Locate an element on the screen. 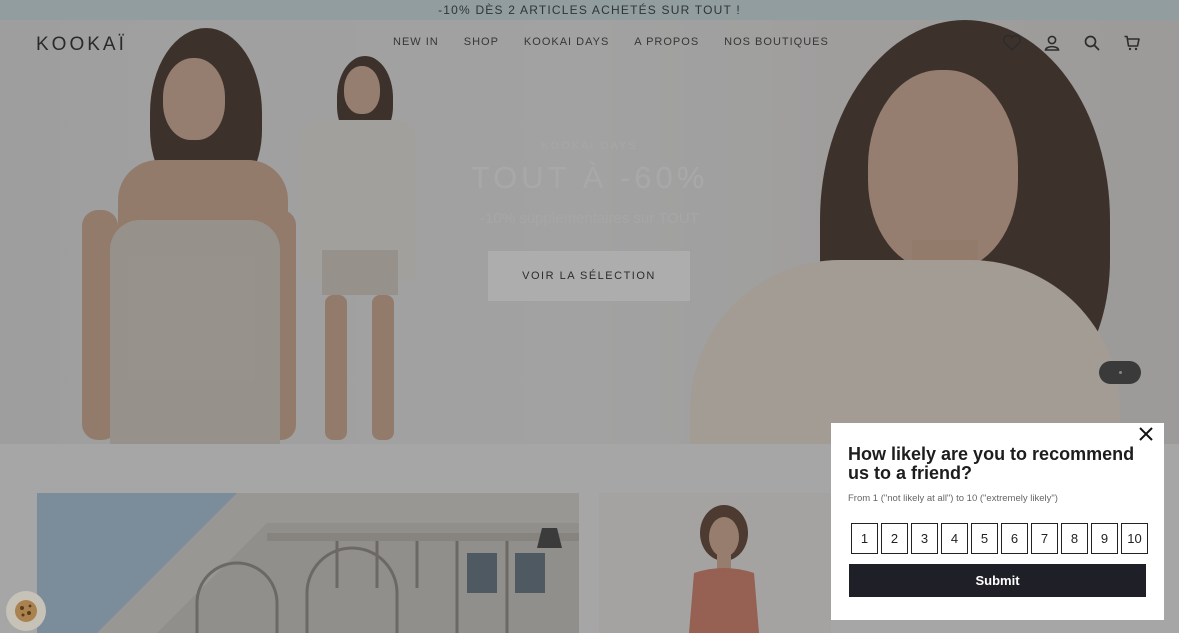  rating-option-6: 6 is located at coordinates (1014, 538).